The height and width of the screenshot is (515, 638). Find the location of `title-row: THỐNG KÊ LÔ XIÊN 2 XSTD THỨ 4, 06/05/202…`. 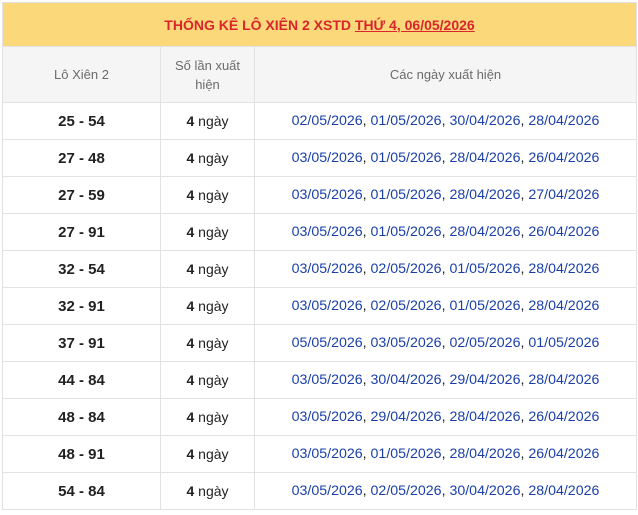

title-row: THỐNG KÊ LÔ XIÊN 2 XSTD THỨ 4, 06/05/202… is located at coordinates (319, 24).